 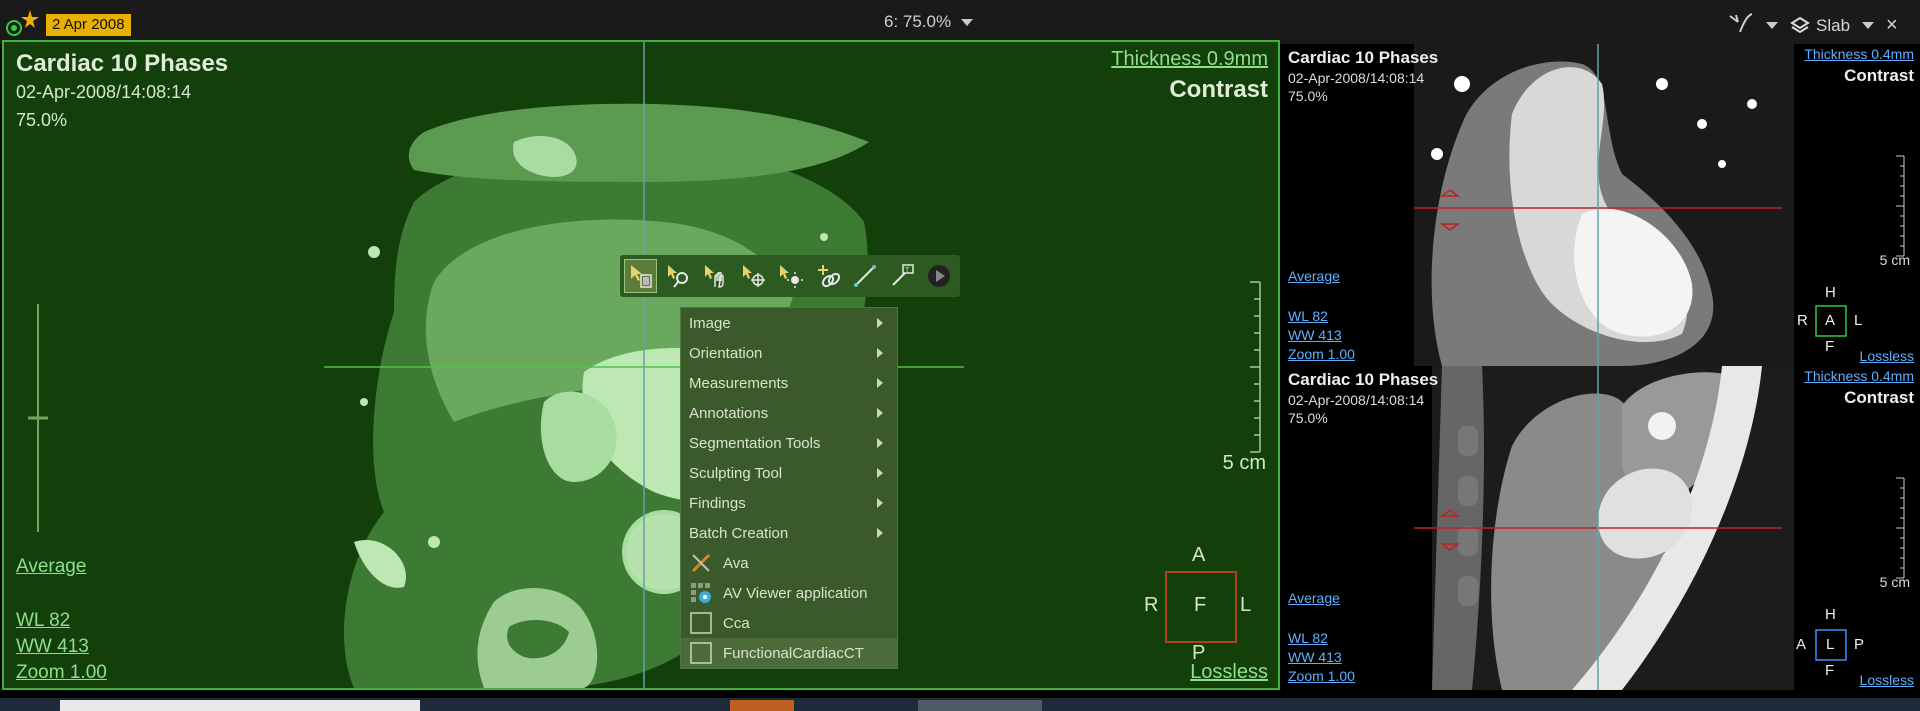 I want to click on study-datetime: 02-Apr-2008/14:08:14, so click(x=1356, y=78).